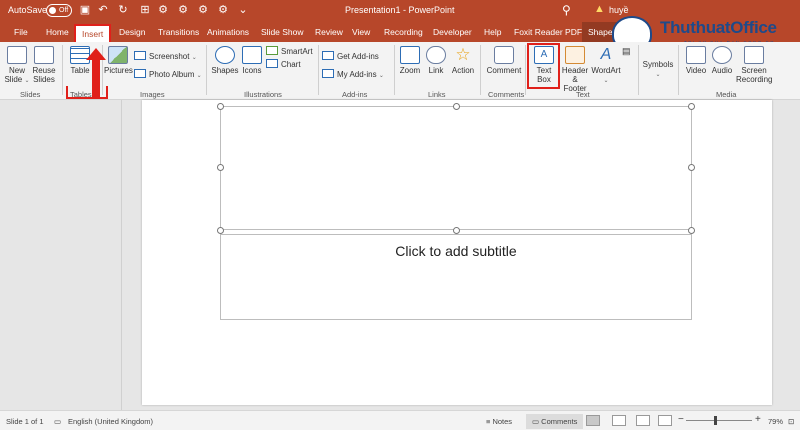 This screenshot has height=430, width=800. Describe the element at coordinates (791, 421) in the screenshot. I see `fit-to-window-icon: ⊡` at that location.